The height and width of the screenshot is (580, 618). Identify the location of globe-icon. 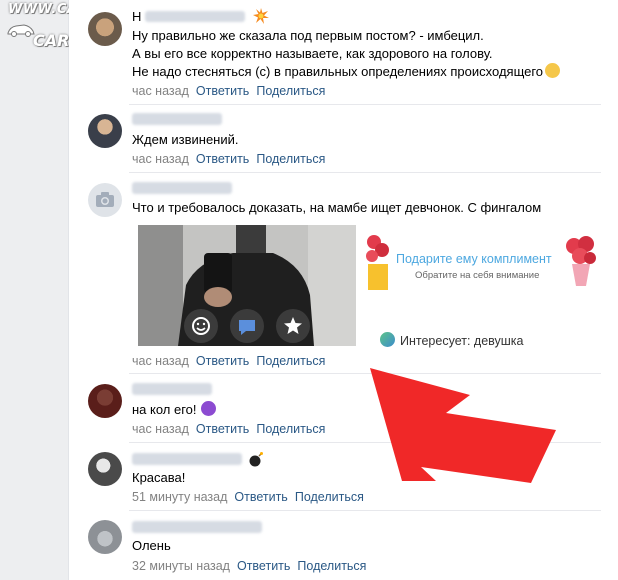
(387, 339).